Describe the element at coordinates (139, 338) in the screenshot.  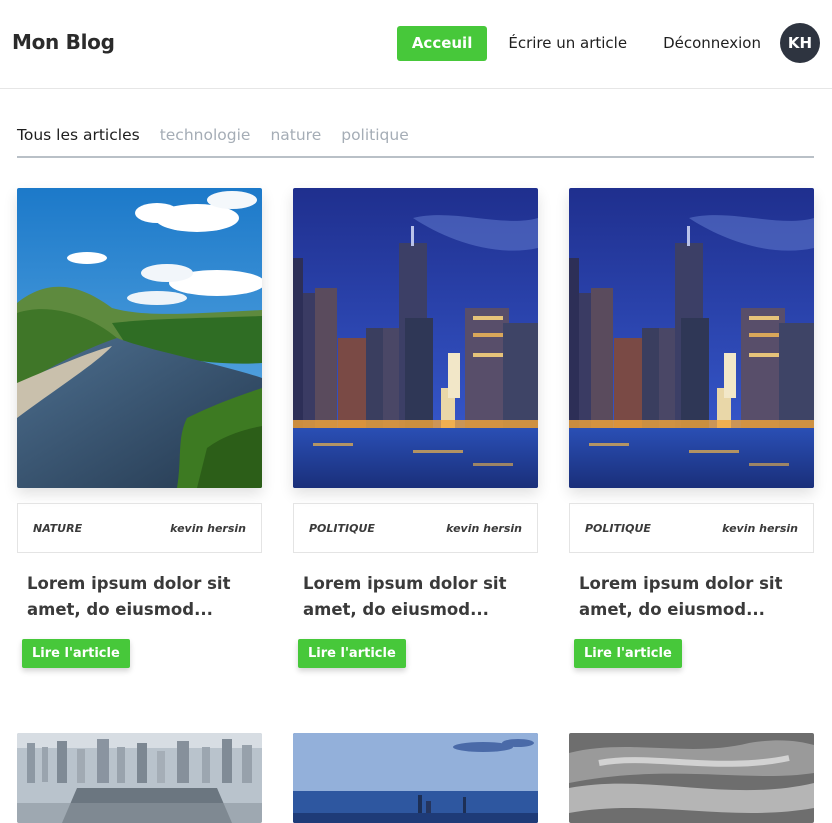
I see `article-image-river` at that location.